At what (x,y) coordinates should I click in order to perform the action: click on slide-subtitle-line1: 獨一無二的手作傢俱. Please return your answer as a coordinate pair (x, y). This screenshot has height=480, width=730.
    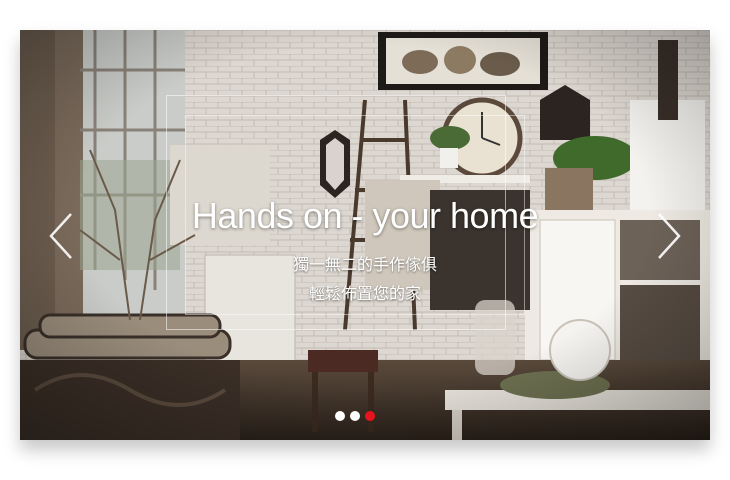
    Looking at the image, I should click on (364, 264).